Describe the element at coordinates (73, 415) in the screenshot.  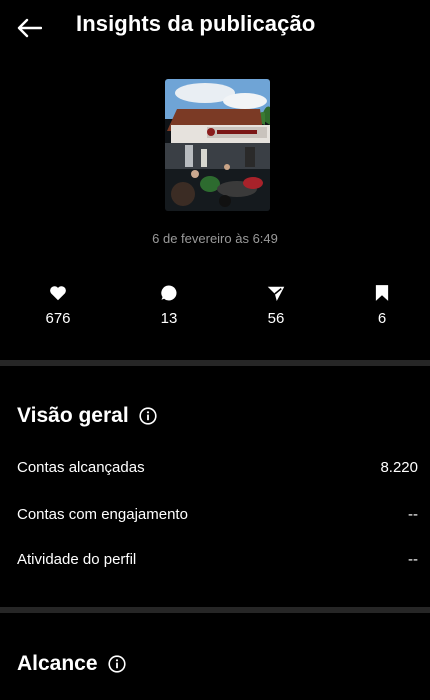
I see `overview-title: Visão geral` at that location.